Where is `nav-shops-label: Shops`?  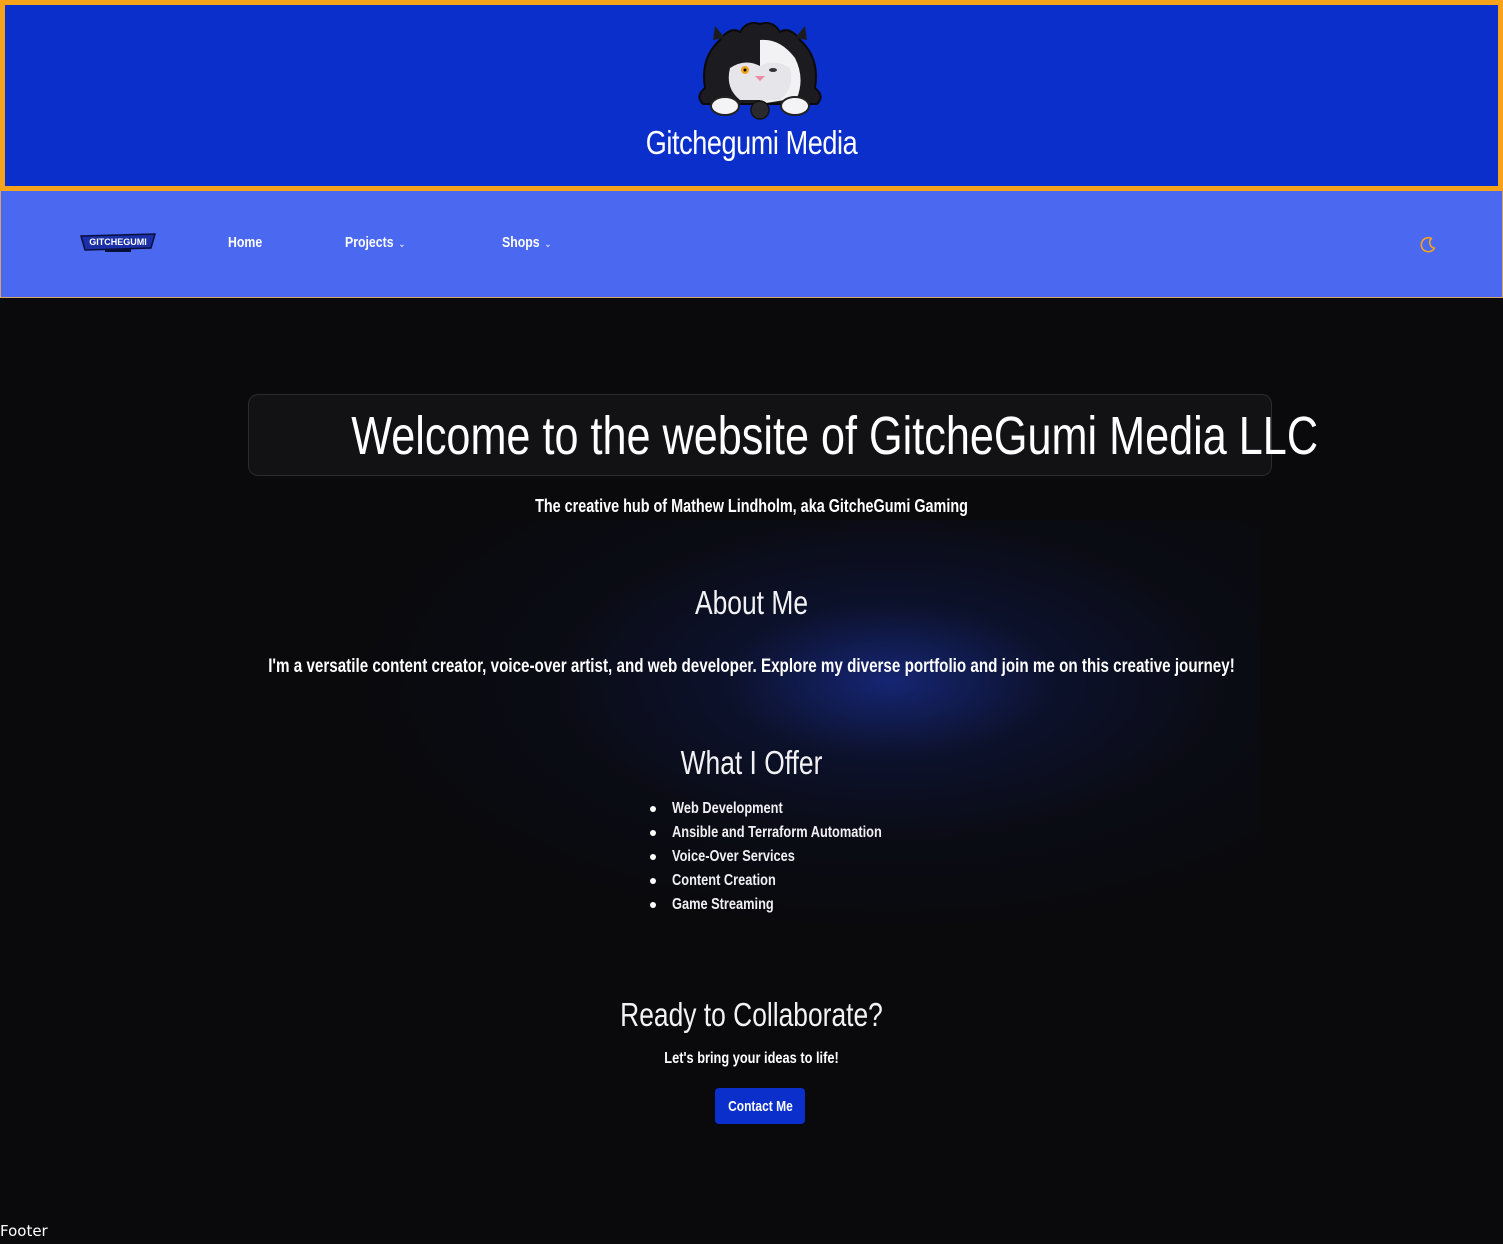 nav-shops-label: Shops is located at coordinates (521, 242).